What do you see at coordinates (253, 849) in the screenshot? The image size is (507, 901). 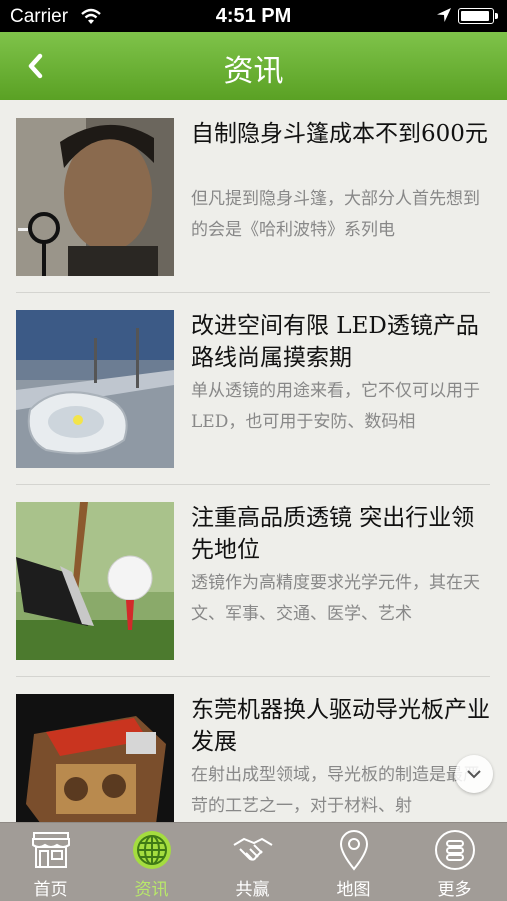 I see `handshake-icon` at bounding box center [253, 849].